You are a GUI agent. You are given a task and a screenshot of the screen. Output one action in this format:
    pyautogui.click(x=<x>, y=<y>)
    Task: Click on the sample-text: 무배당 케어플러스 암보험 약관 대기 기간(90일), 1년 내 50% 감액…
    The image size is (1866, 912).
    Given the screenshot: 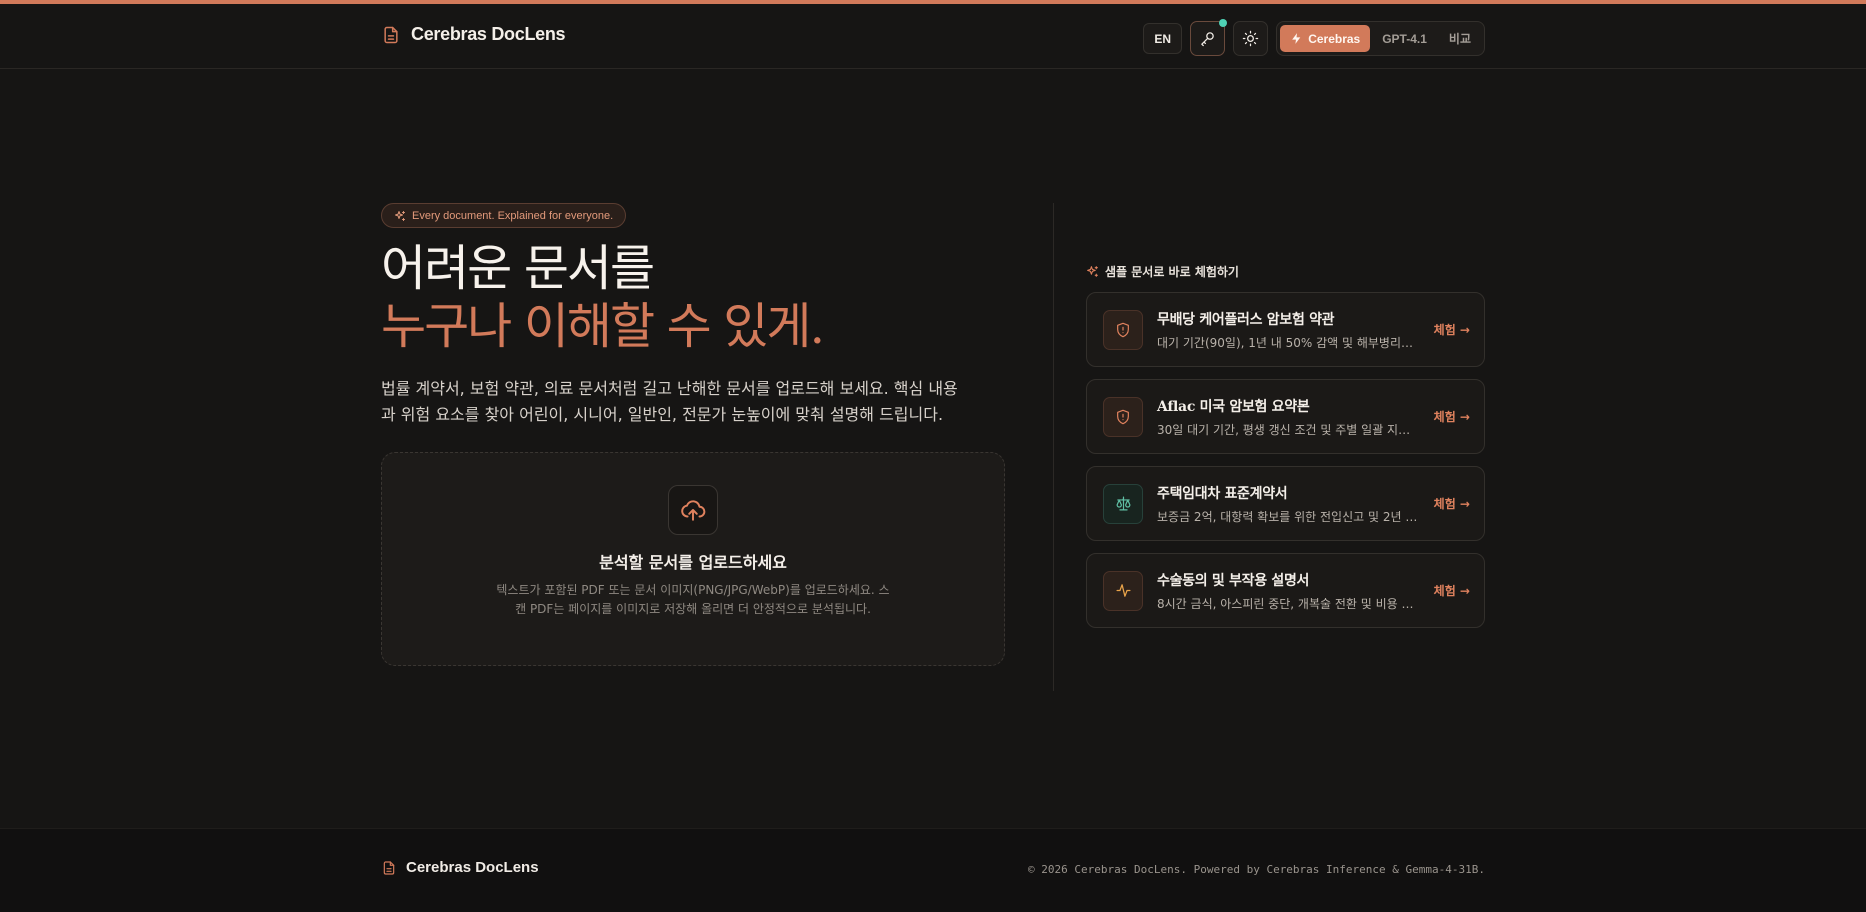 What is the action you would take?
    pyautogui.click(x=1288, y=330)
    